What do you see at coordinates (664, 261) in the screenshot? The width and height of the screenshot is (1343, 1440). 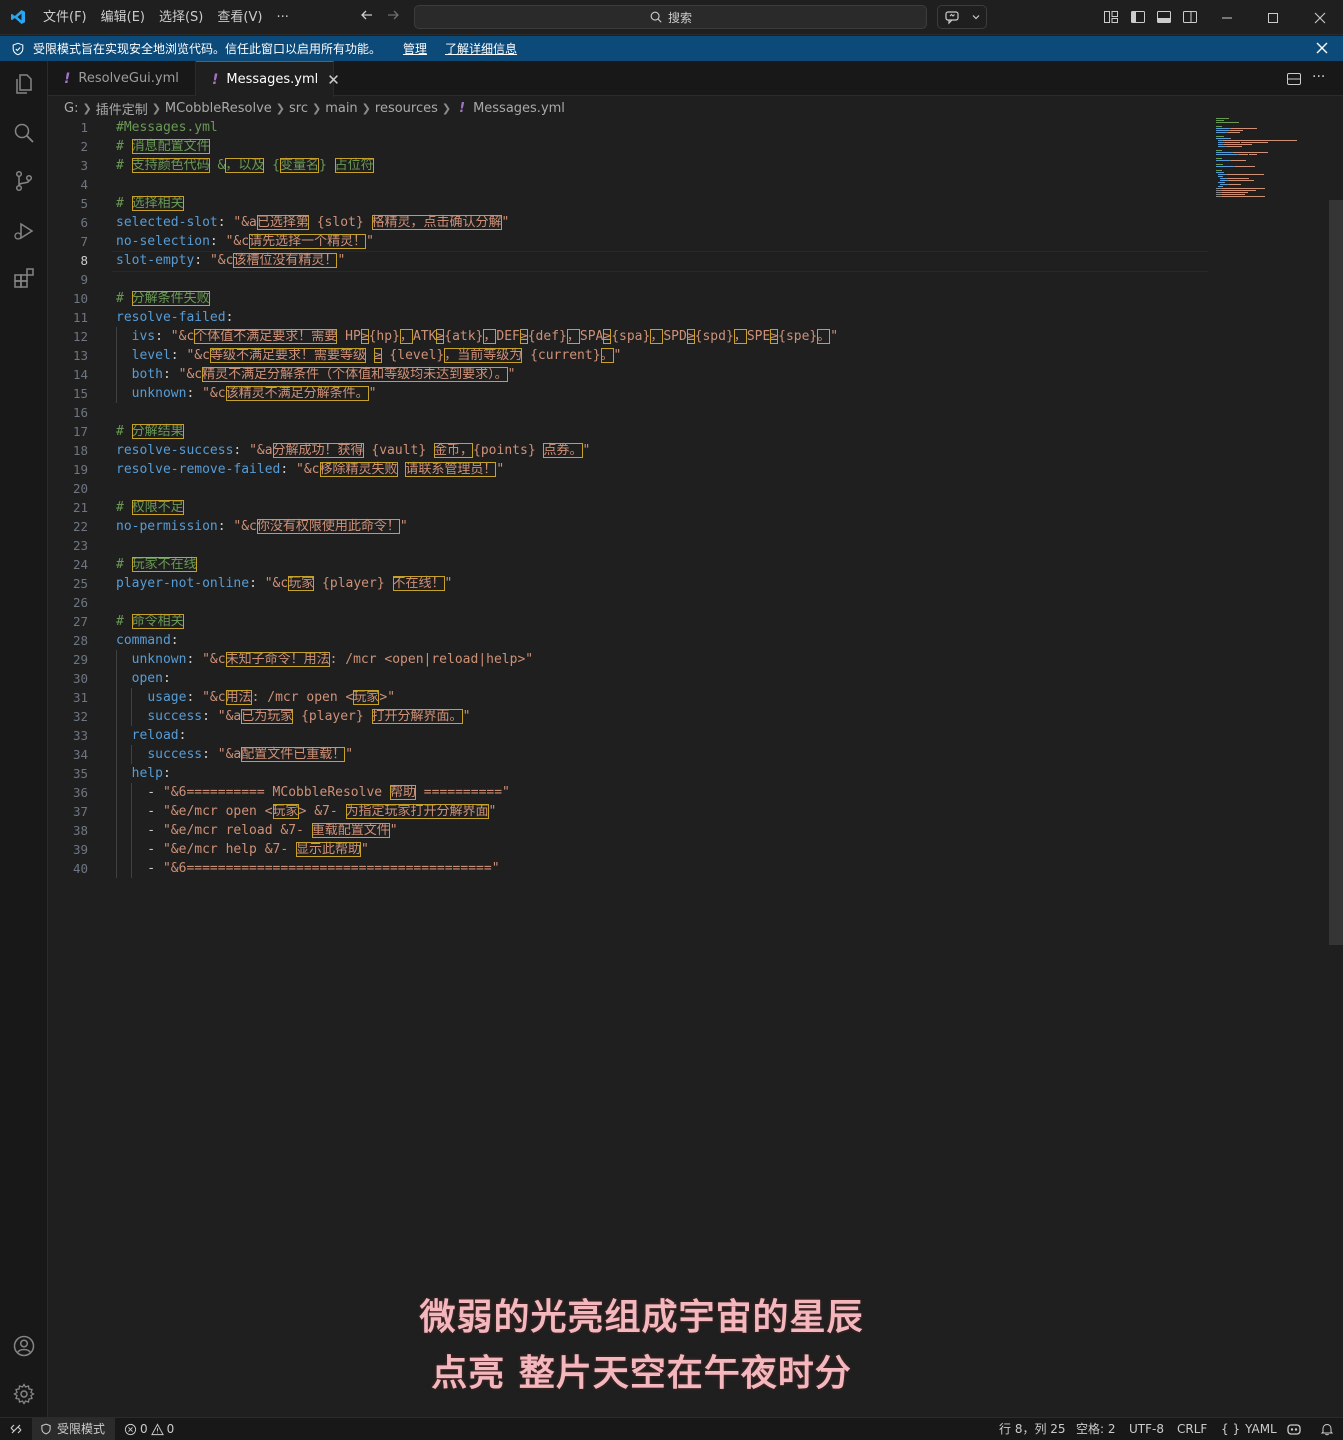 I see `code-line: slot-empty: "&c该槽位没有精灵！"` at bounding box center [664, 261].